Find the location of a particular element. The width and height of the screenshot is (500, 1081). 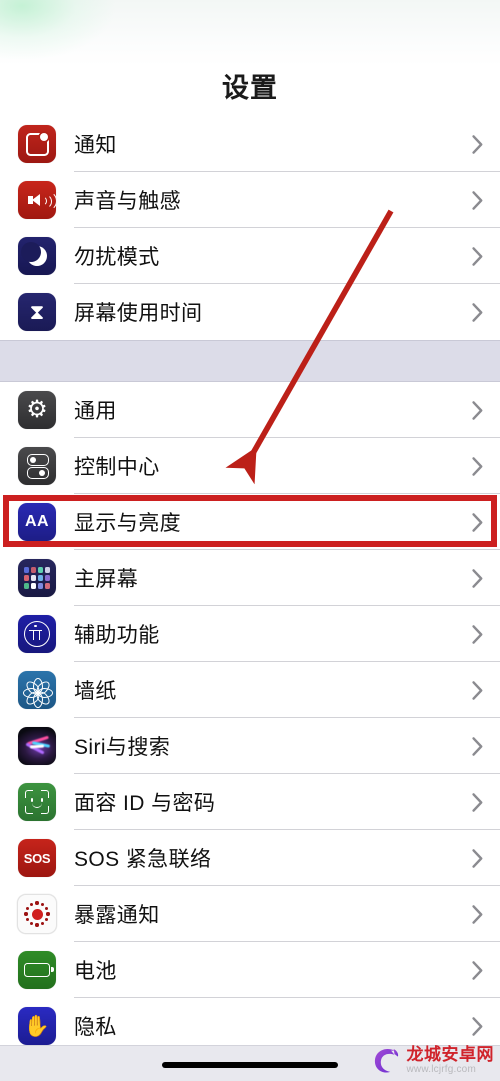

wallpaper-icon is located at coordinates (37, 690).